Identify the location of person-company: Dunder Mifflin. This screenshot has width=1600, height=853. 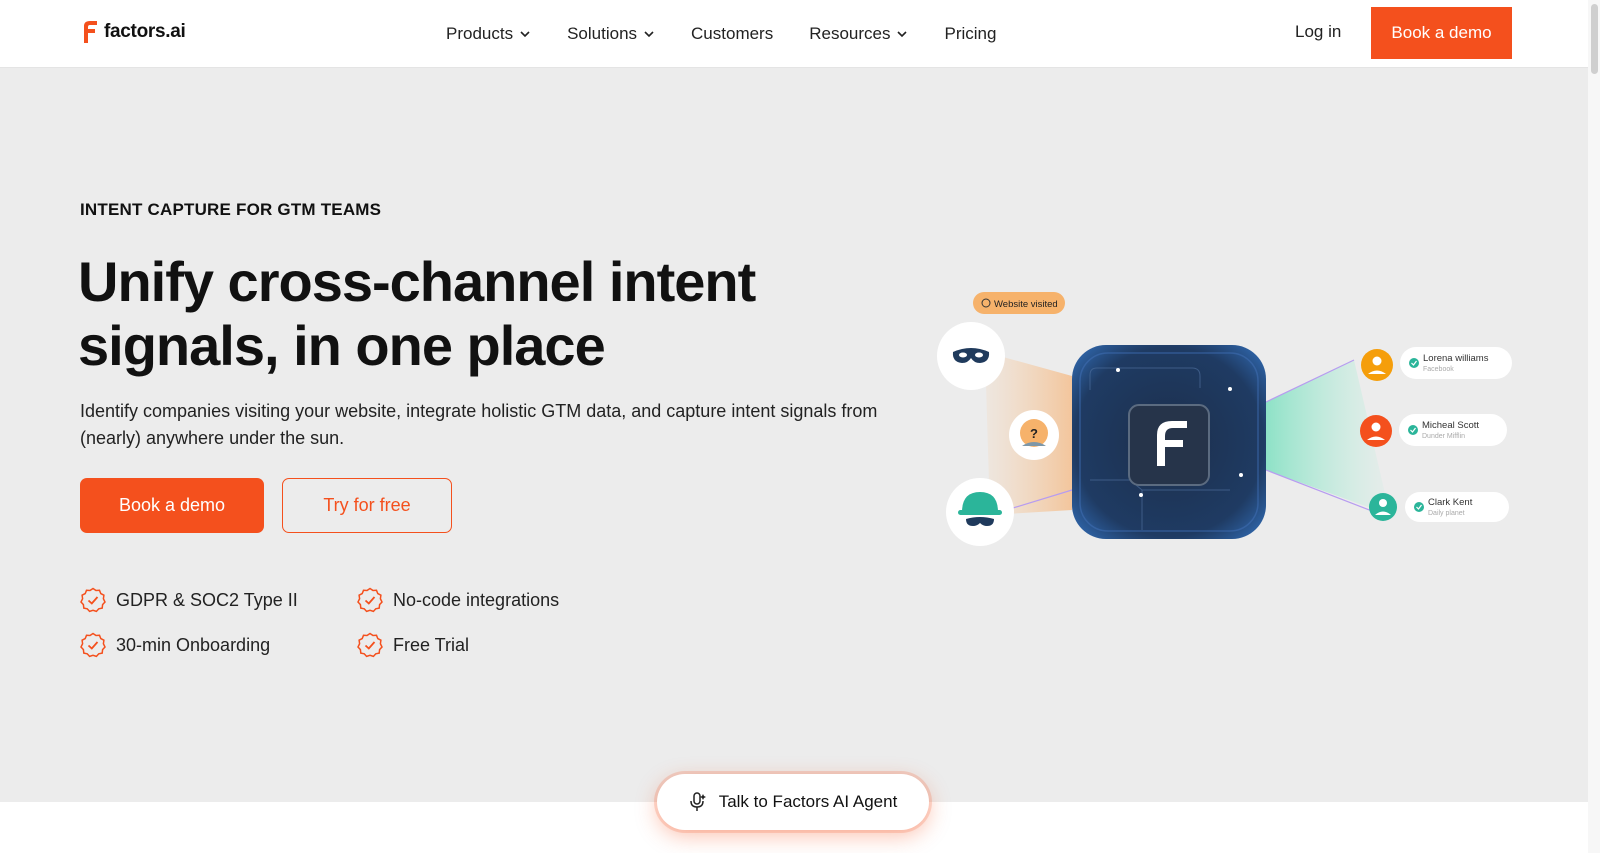
(1443, 436).